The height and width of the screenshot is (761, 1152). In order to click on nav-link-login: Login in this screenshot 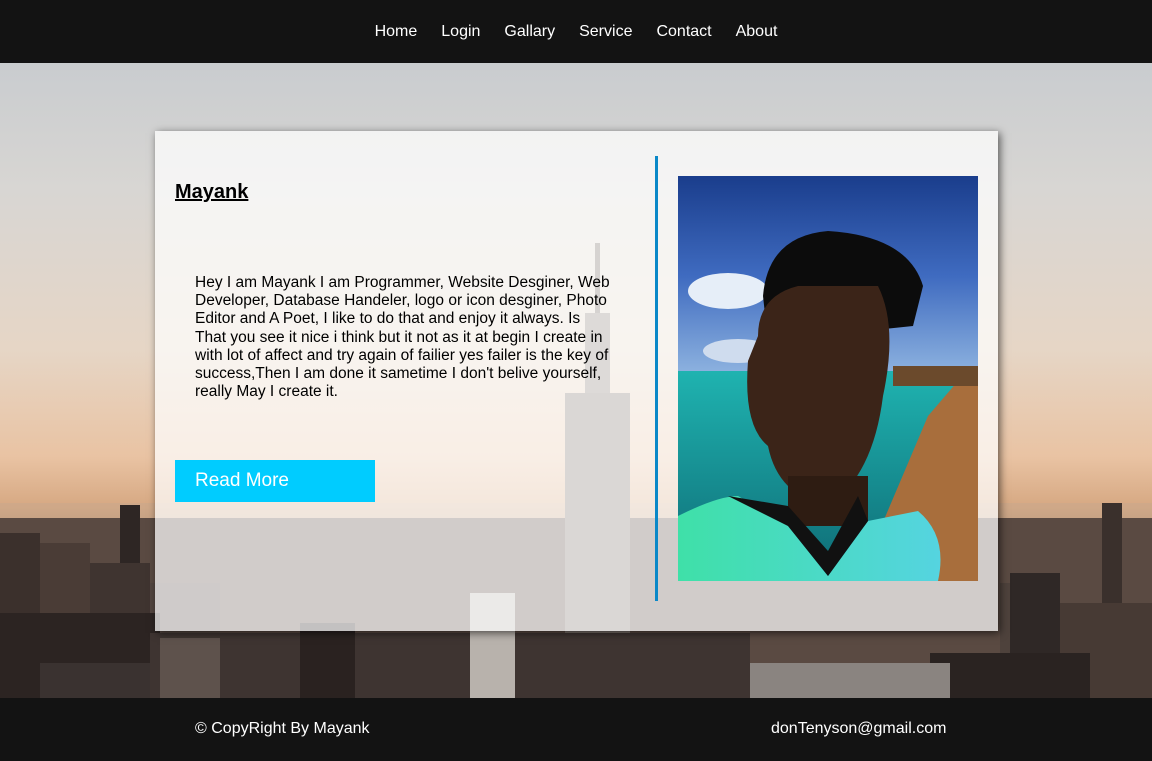, I will do `click(460, 31)`.